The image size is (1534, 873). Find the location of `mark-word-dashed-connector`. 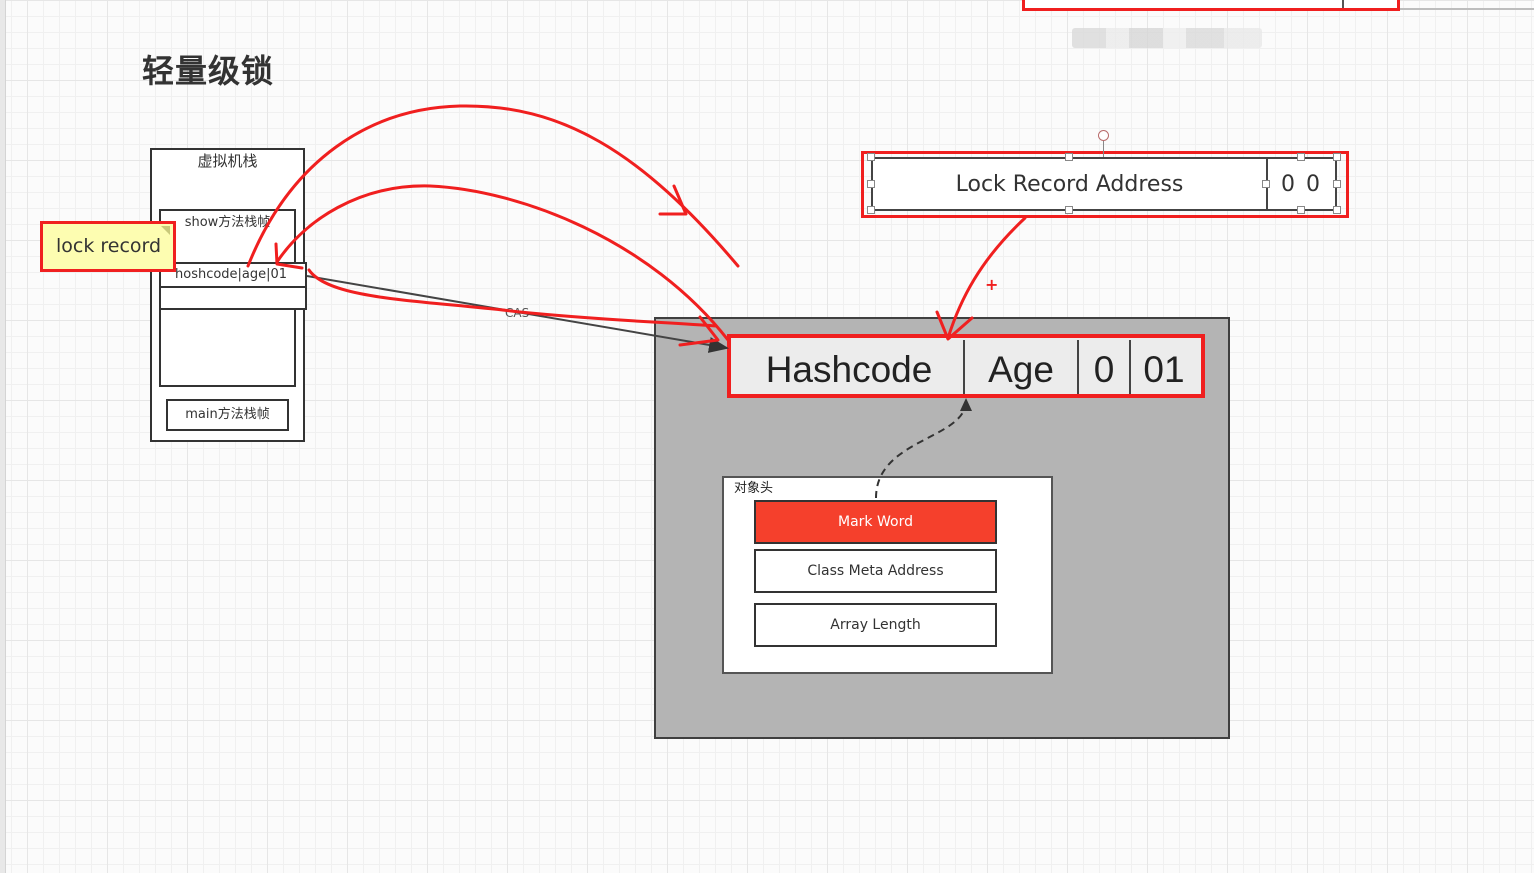

mark-word-dashed-connector is located at coordinates (921, 451).